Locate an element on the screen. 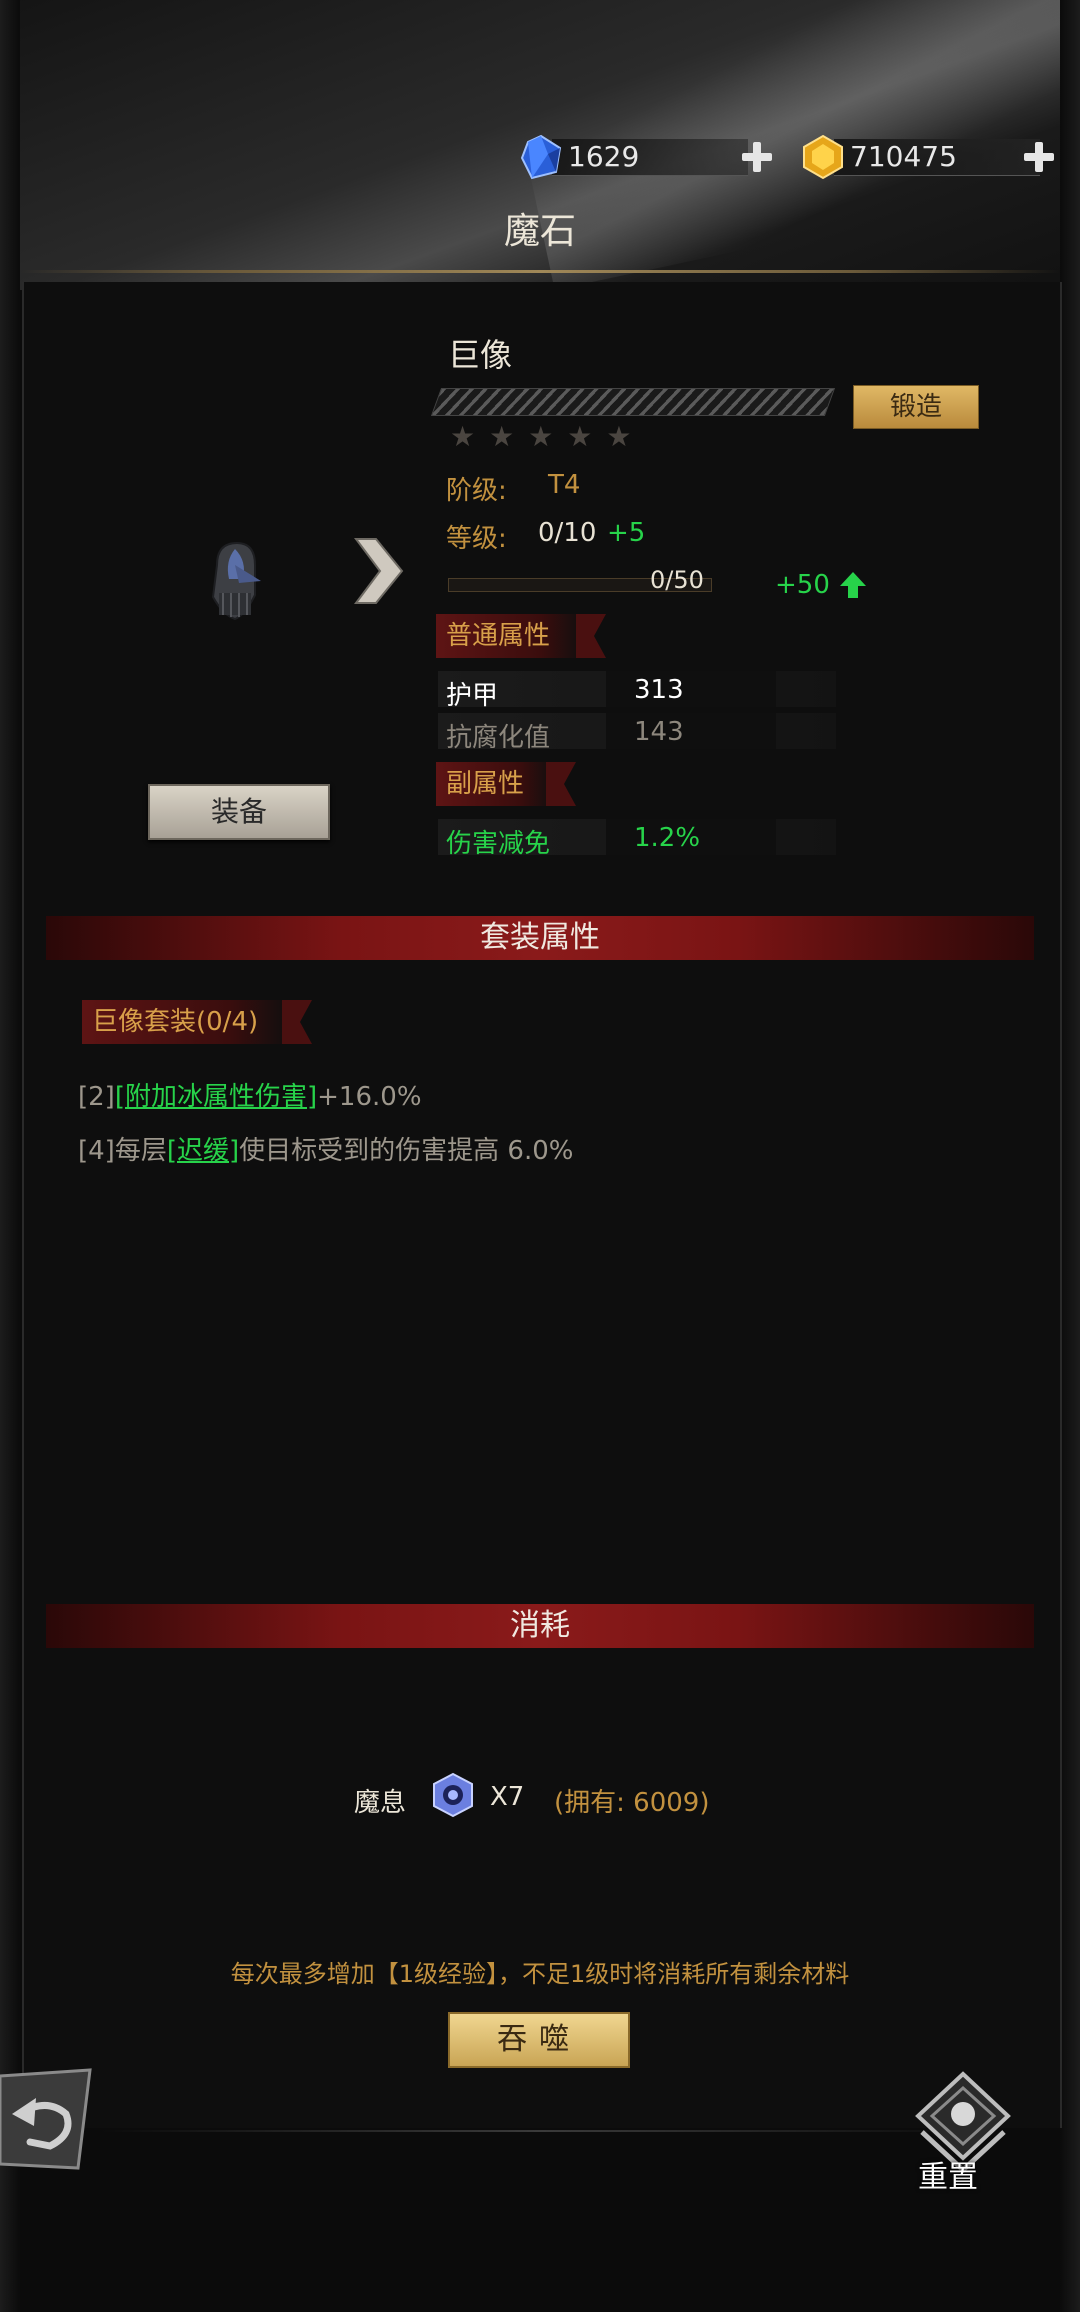  forge-progress-bar is located at coordinates (633, 402).